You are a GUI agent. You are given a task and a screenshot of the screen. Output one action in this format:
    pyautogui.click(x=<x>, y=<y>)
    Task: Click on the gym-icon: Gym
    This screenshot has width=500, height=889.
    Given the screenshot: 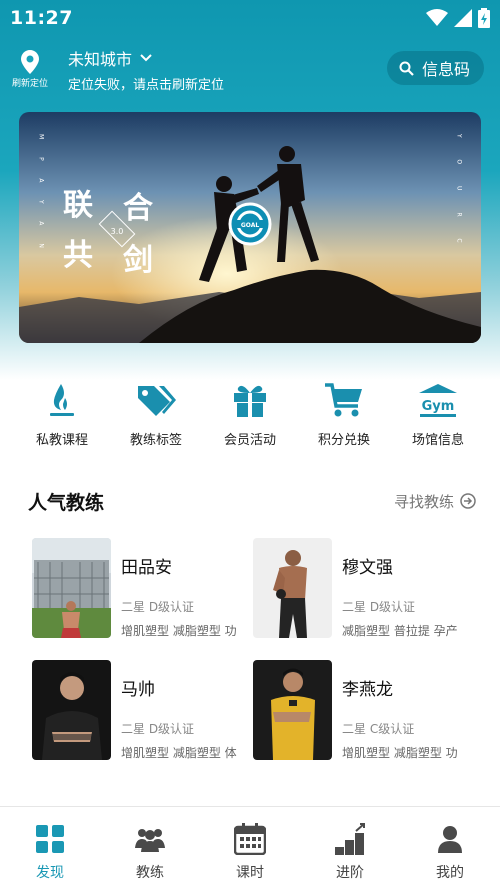 What is the action you would take?
    pyautogui.click(x=438, y=400)
    